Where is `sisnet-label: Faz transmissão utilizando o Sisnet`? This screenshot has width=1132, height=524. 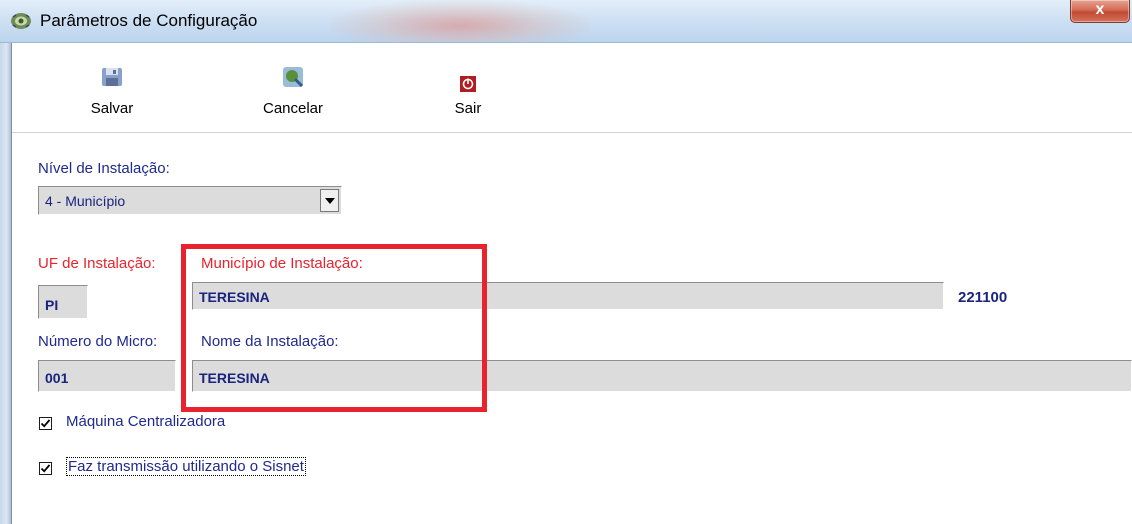
sisnet-label: Faz transmissão utilizando o Sisnet is located at coordinates (186, 466).